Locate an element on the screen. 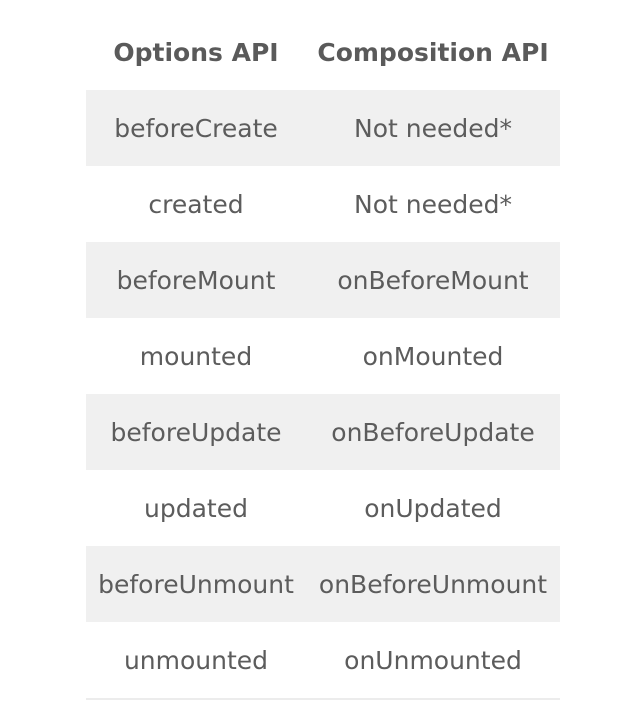 The height and width of the screenshot is (728, 626). options-api-cell: mounted is located at coordinates (196, 356).